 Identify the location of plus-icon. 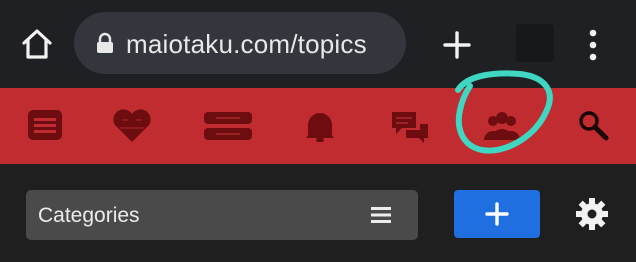
(497, 214).